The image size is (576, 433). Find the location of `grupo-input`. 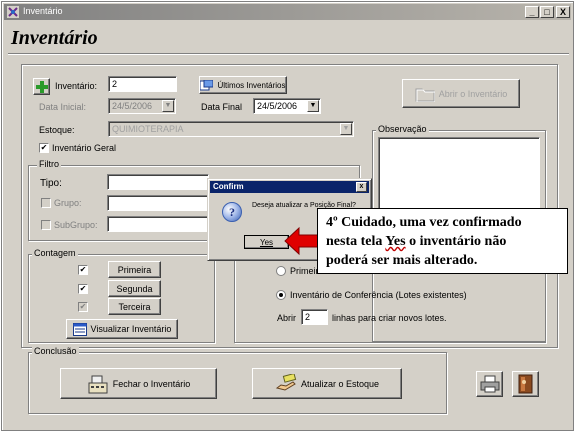

grupo-input is located at coordinates (158, 203).